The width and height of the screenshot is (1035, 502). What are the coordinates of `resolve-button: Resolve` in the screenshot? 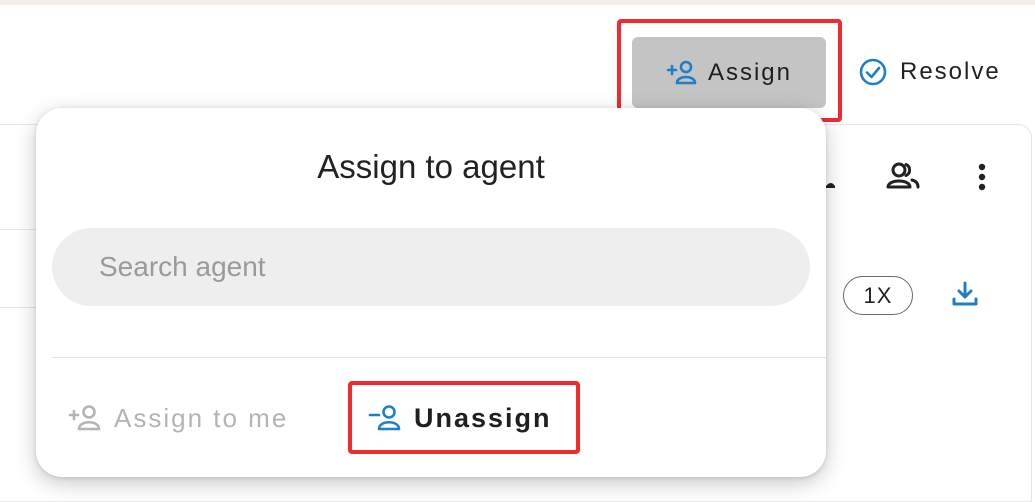 It's located at (929, 72).